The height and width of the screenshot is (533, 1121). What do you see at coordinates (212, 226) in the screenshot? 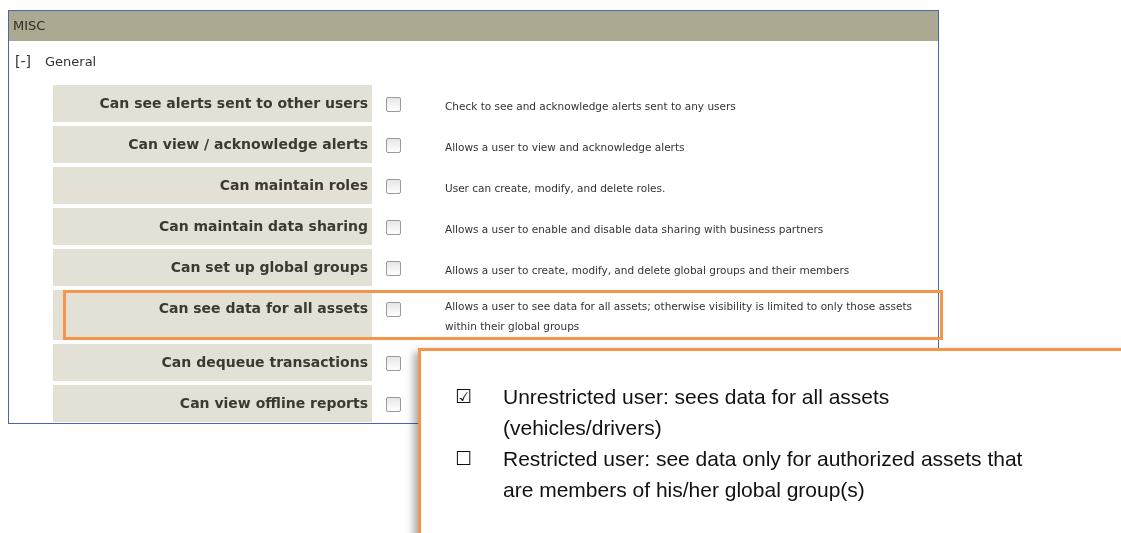
I see `permission-label: Can maintain data sharing` at bounding box center [212, 226].